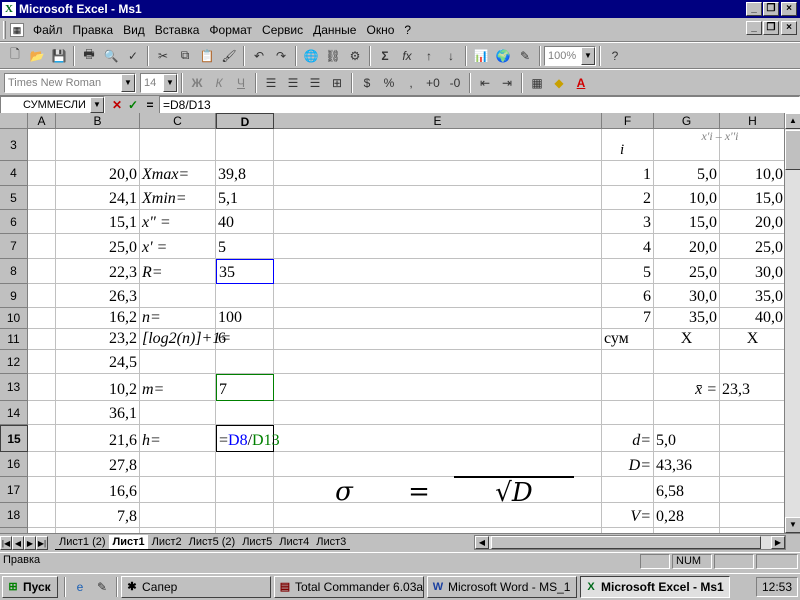  Describe the element at coordinates (14, 438) in the screenshot. I see `row-header-15: 15` at that location.